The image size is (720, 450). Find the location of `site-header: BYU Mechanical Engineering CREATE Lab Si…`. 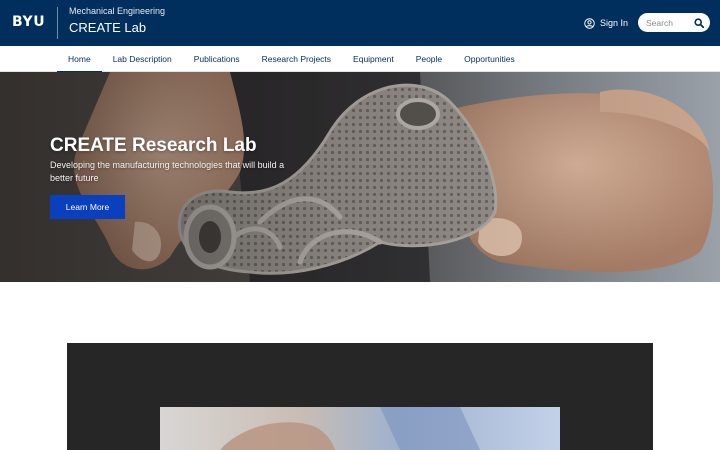

site-header: BYU Mechanical Engineering CREATE Lab Si… is located at coordinates (360, 23).